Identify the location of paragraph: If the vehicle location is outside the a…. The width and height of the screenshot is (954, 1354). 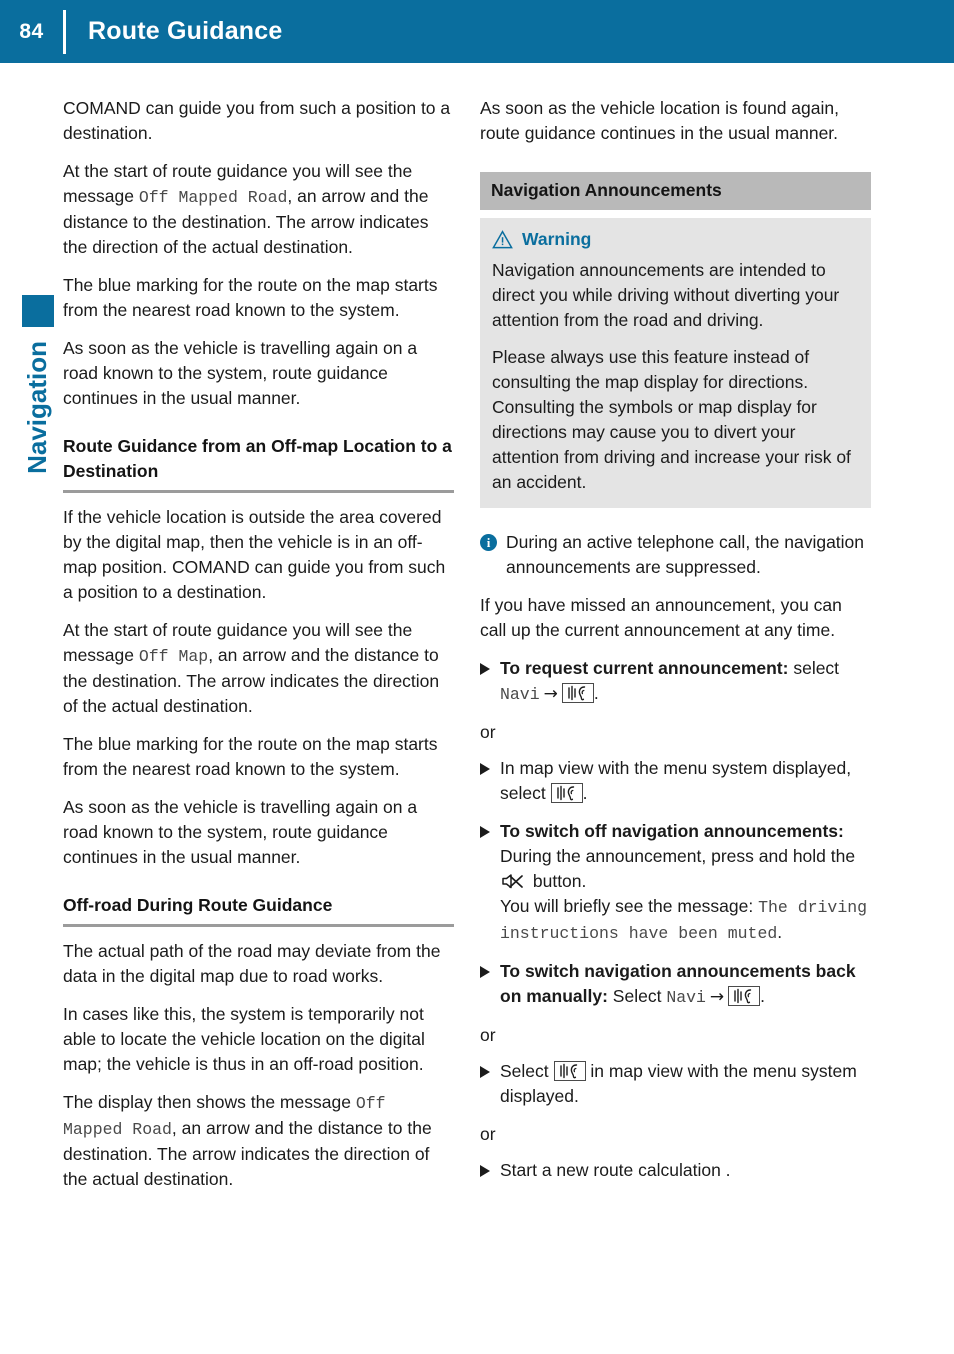
(254, 554).